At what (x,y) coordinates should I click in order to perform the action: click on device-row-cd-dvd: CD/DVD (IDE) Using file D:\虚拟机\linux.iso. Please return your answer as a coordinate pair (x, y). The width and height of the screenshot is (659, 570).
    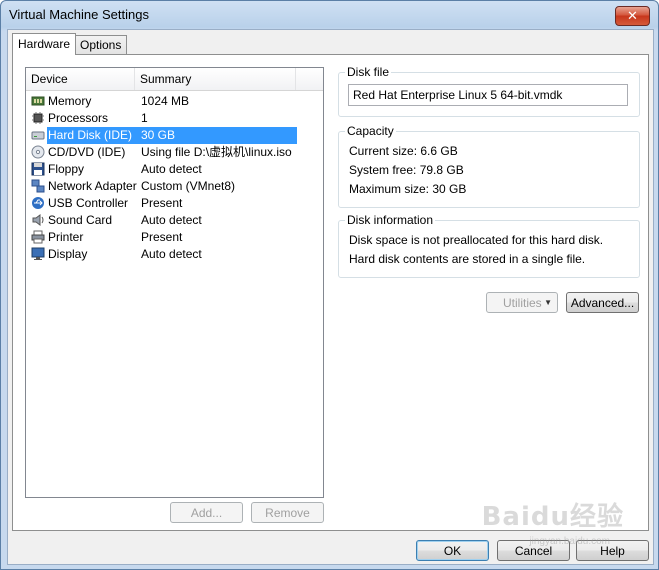
    Looking at the image, I should click on (174, 152).